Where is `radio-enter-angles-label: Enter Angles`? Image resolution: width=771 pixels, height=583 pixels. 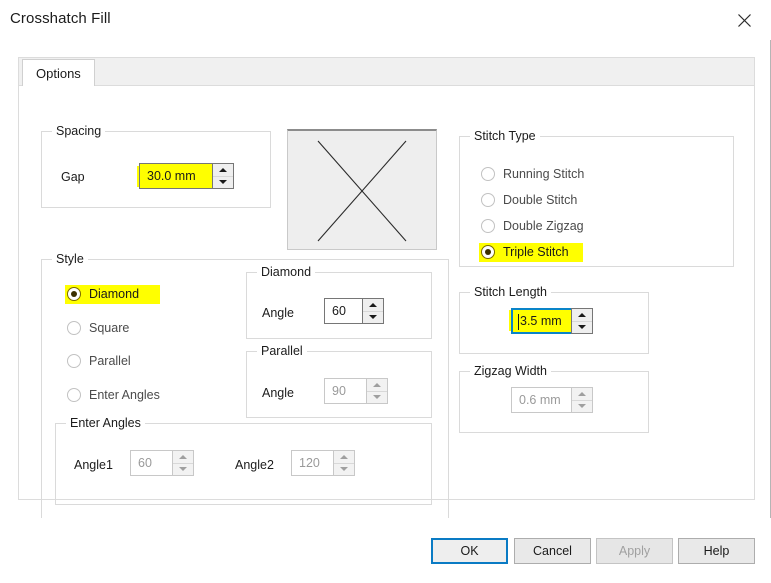 radio-enter-angles-label: Enter Angles is located at coordinates (124, 395).